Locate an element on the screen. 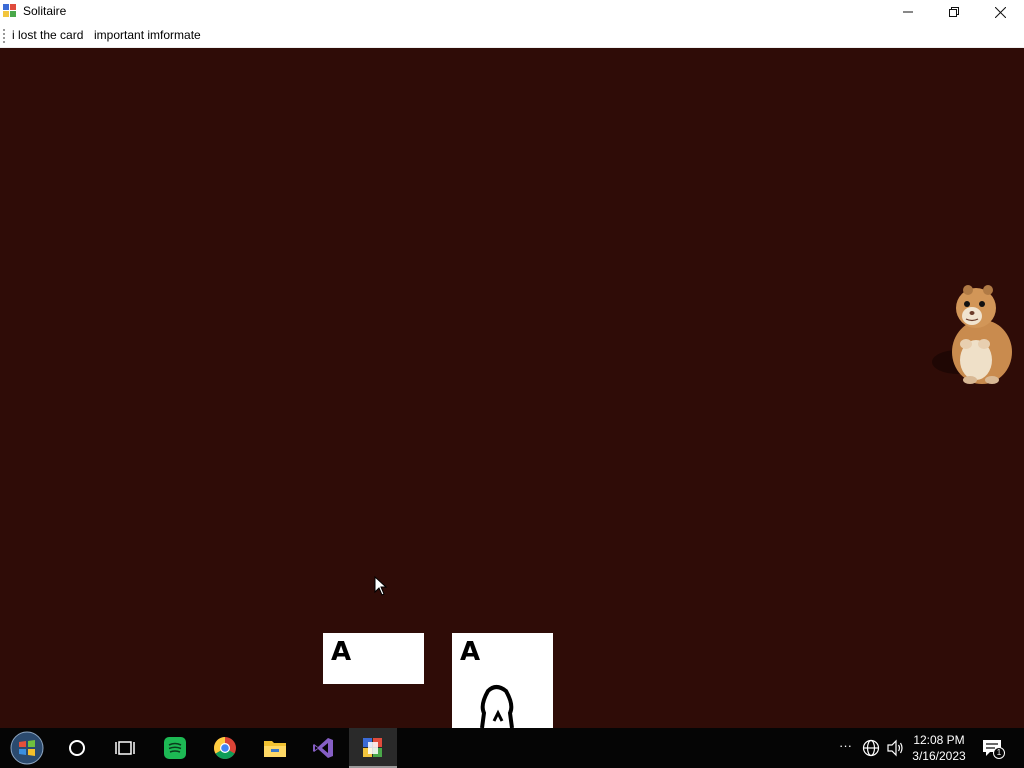 Image resolution: width=1024 pixels, height=768 pixels. spotify-icon is located at coordinates (175, 748).